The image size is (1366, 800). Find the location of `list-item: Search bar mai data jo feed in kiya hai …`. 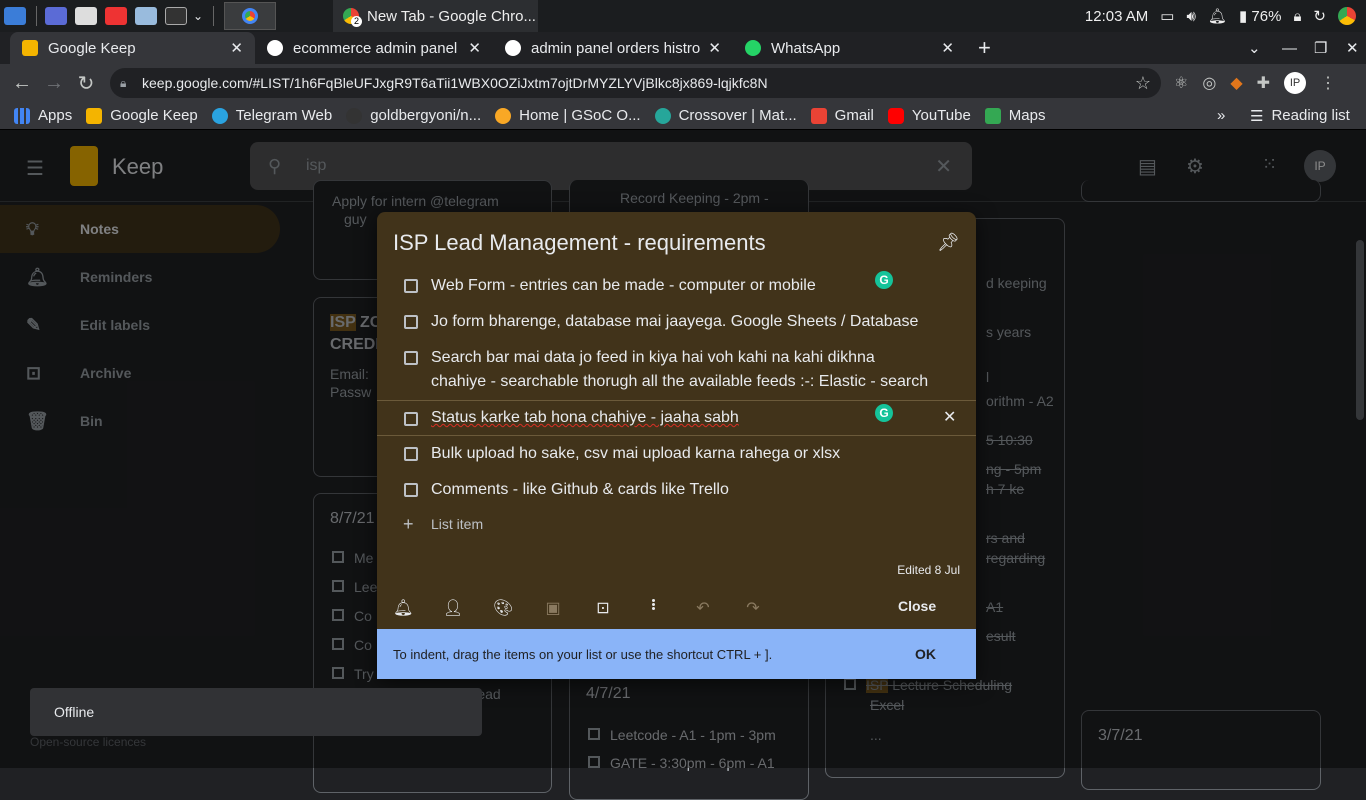

list-item: Search bar mai data jo feed in kiya hai … is located at coordinates (676, 370).